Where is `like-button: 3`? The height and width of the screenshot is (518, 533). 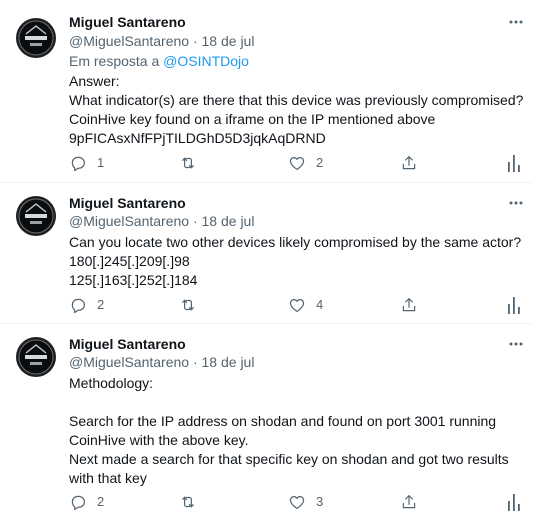 like-button: 3 is located at coordinates (305, 502).